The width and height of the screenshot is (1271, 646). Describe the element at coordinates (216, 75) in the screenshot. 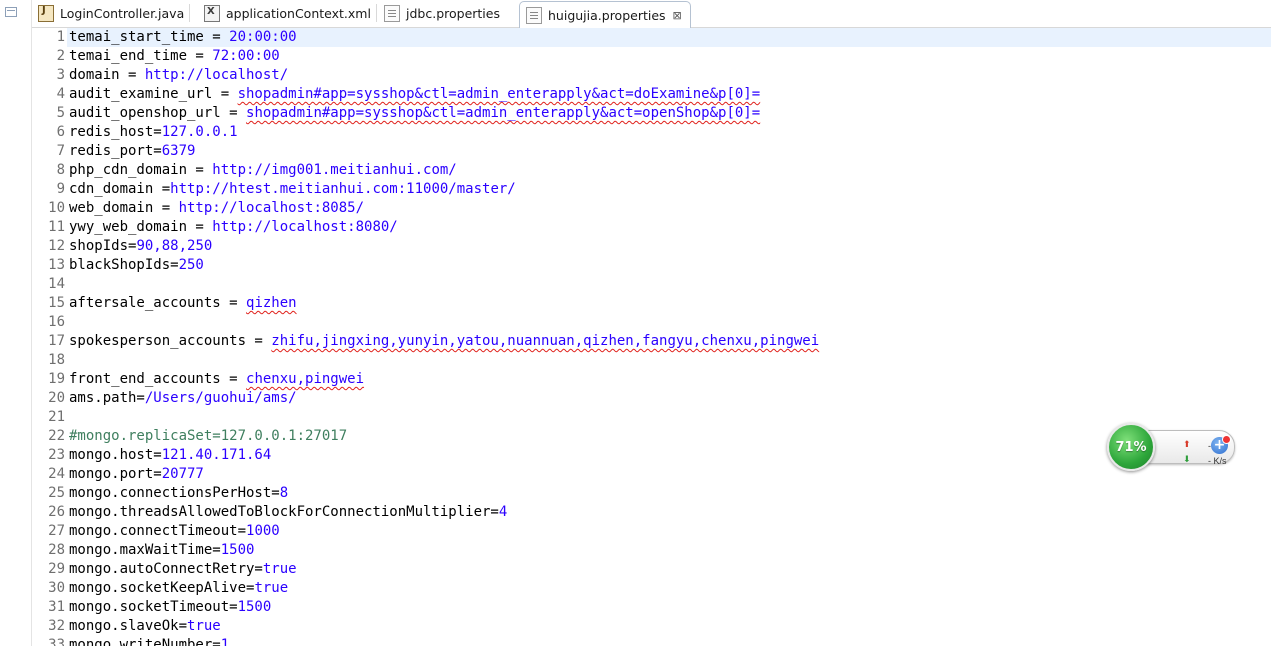

I see `property-value: http://localhost/` at that location.